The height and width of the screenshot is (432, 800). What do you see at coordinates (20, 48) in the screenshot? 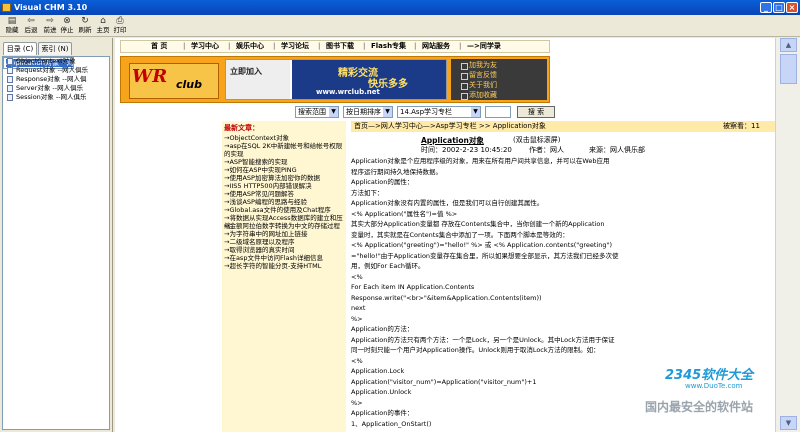
I see `tab-contents: 目录 (C)` at bounding box center [20, 48].